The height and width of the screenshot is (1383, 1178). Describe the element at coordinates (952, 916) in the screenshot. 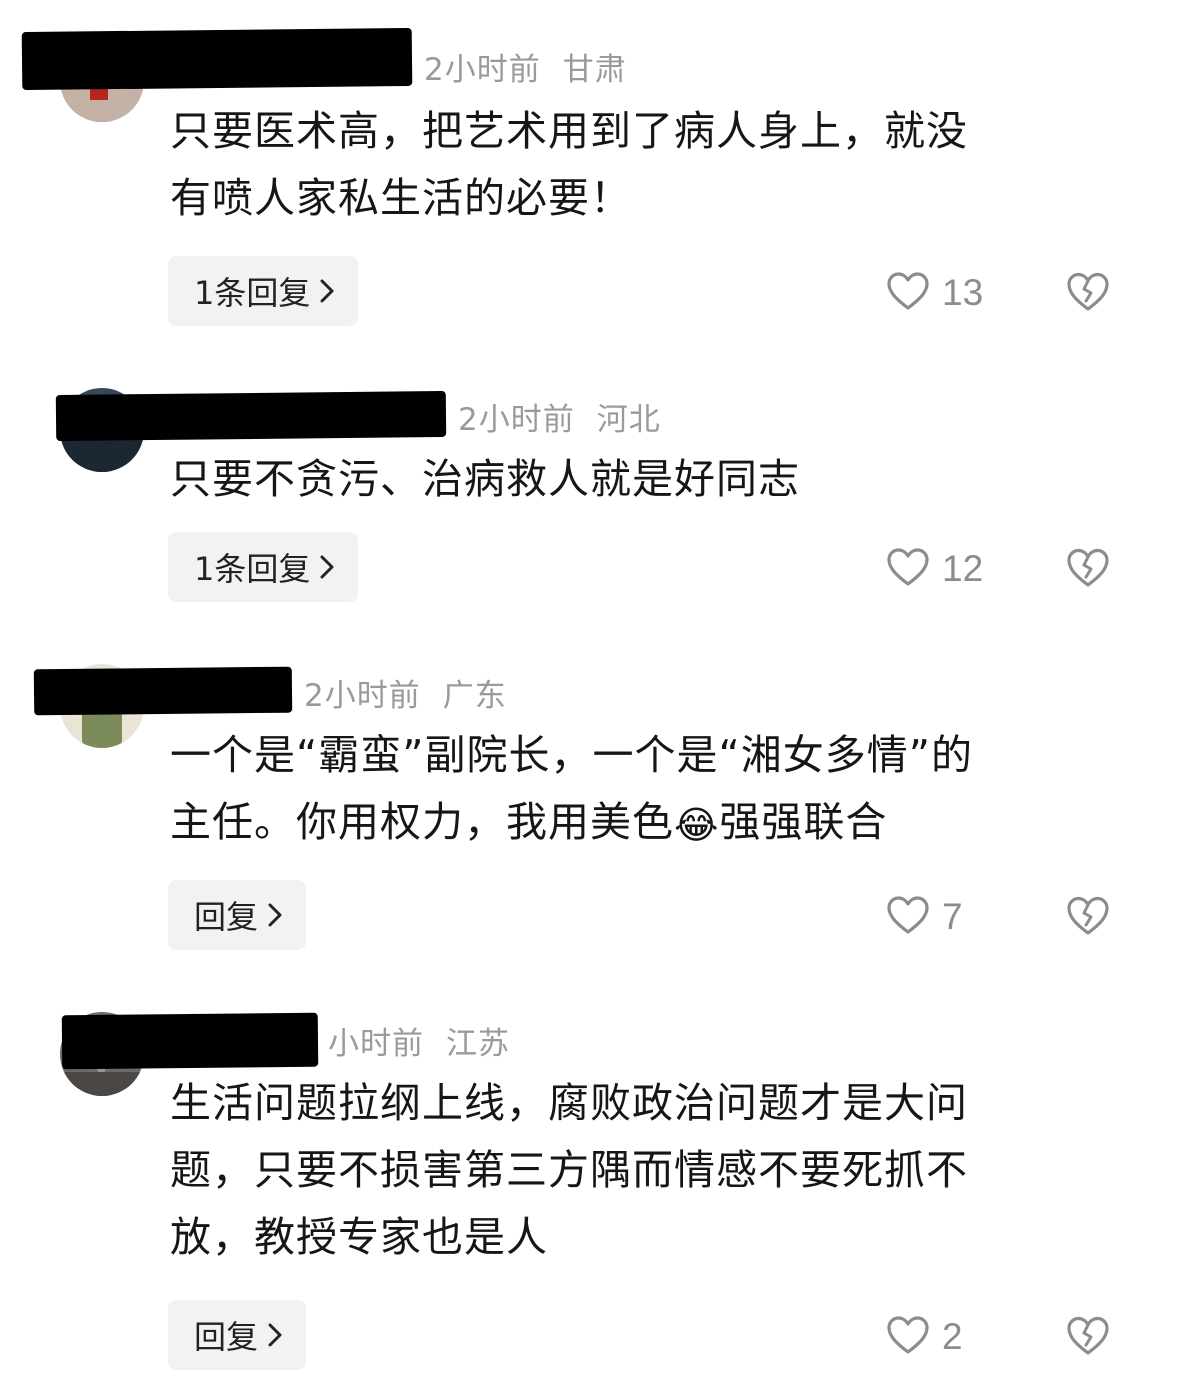

I see `like-count: 7` at that location.